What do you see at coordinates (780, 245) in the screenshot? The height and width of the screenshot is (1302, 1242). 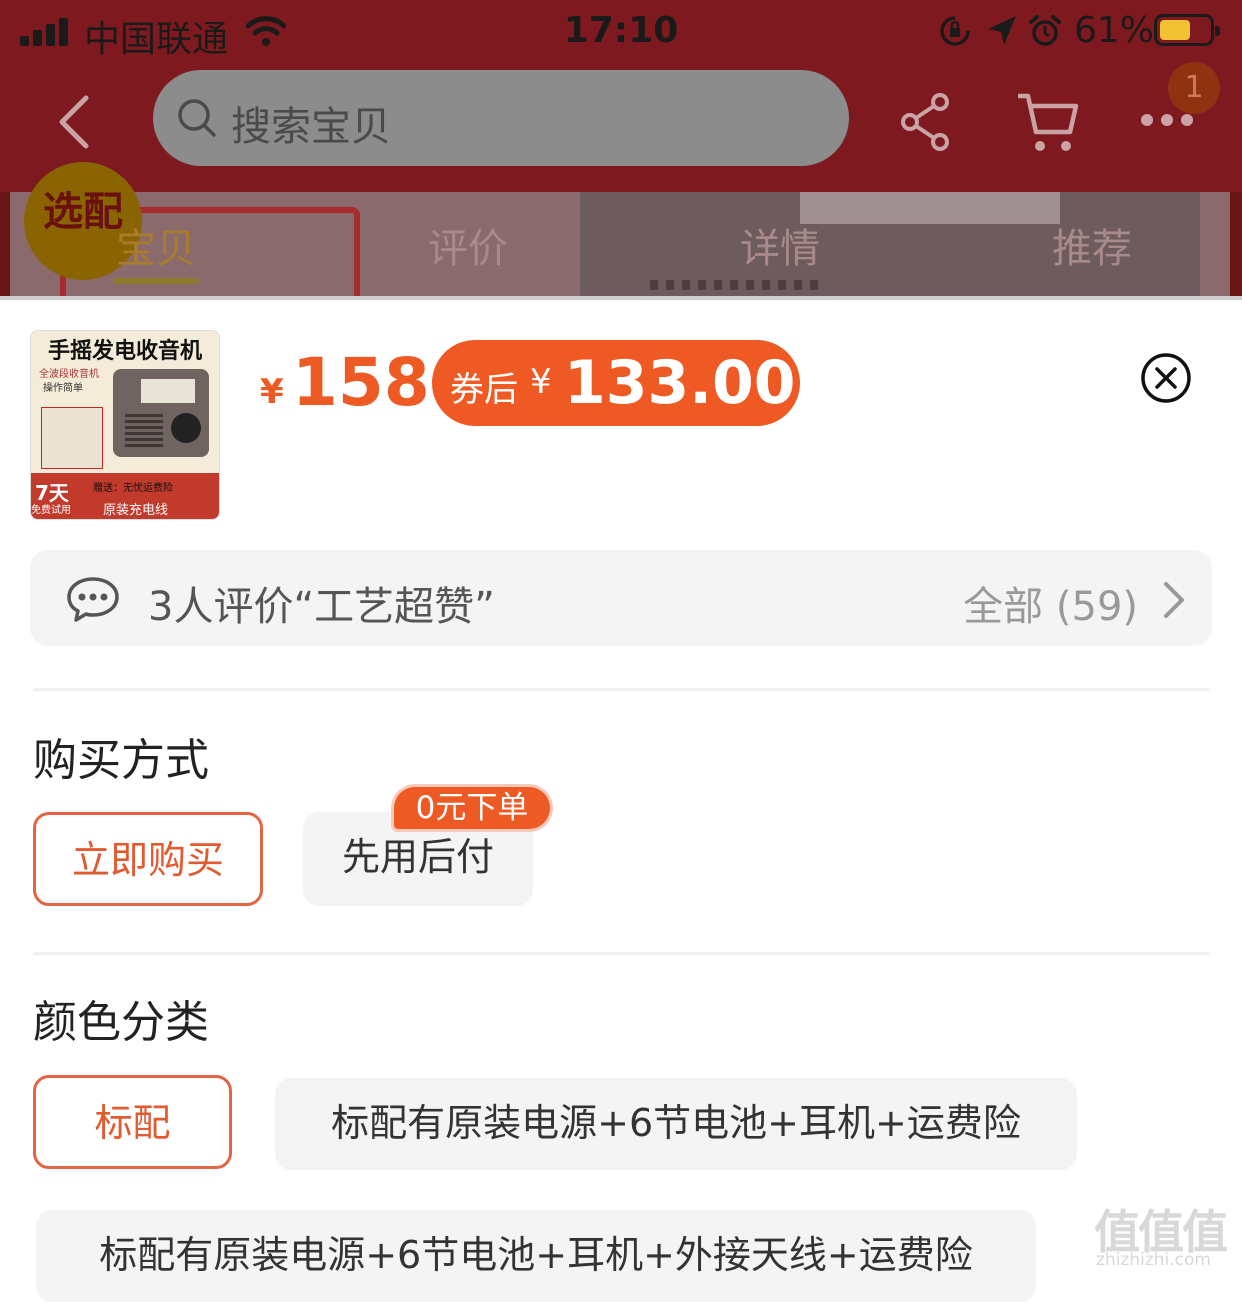 I see `tab-details: 详情` at bounding box center [780, 245].